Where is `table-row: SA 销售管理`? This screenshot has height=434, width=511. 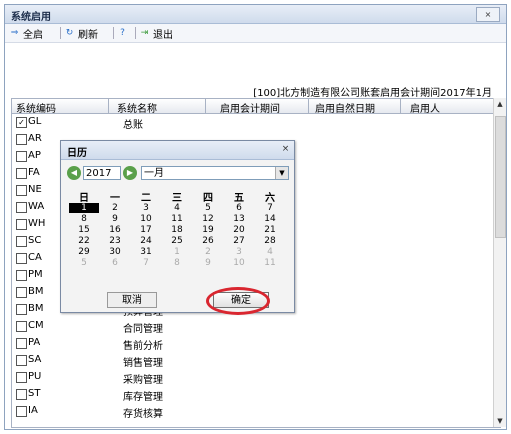
table-row: SA 销售管理 is located at coordinates (256, 361).